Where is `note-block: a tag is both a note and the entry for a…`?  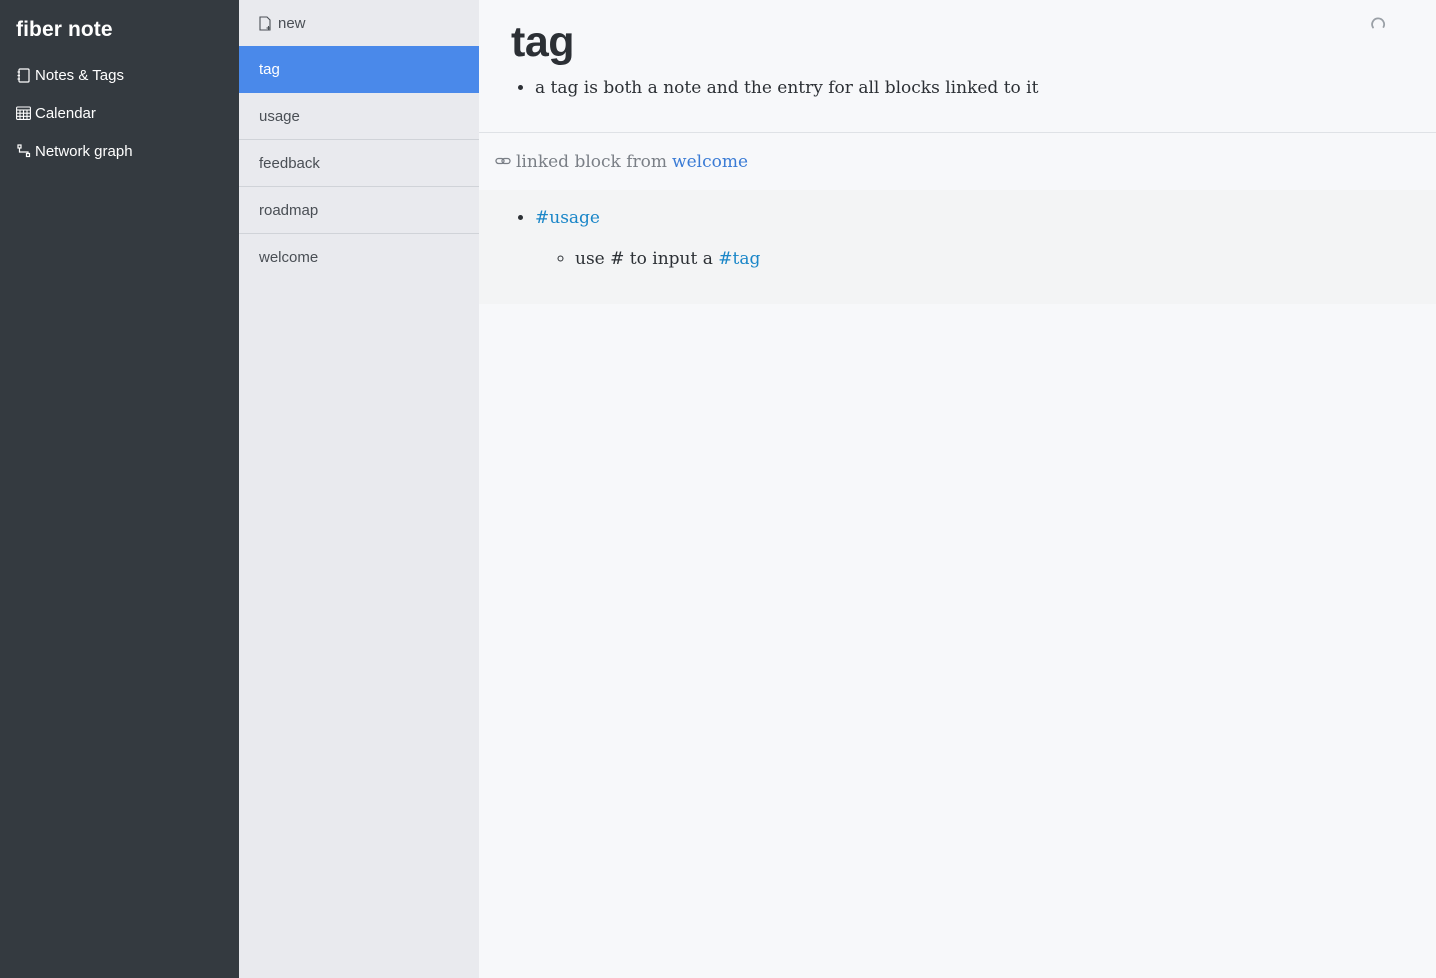
note-block: a tag is both a note and the entry for a… is located at coordinates (985, 88).